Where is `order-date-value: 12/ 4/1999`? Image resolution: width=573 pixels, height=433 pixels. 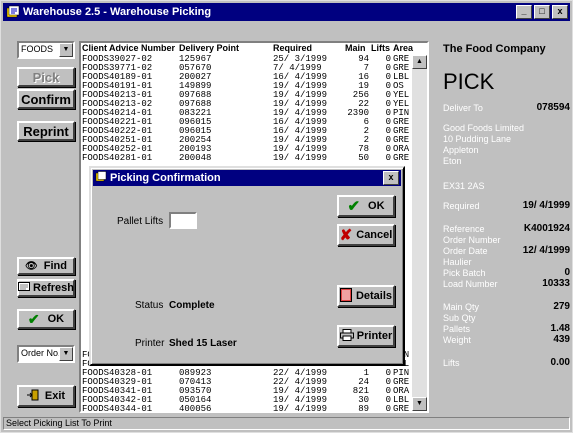
order-date-value: 12/ 4/1999 is located at coordinates (546, 250).